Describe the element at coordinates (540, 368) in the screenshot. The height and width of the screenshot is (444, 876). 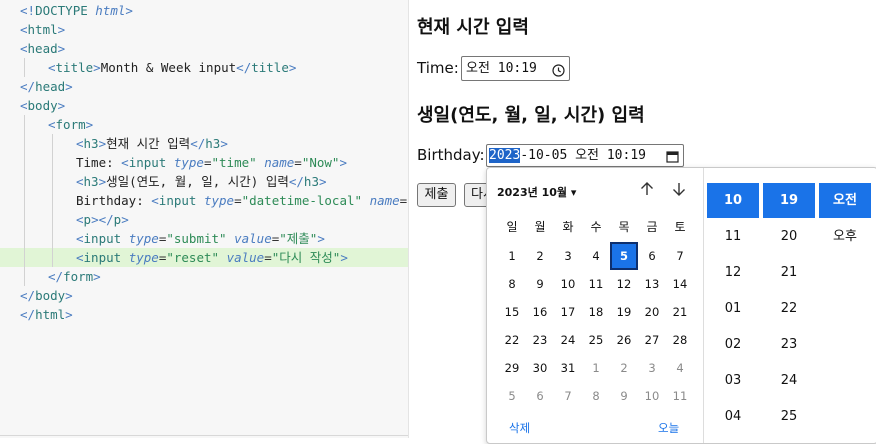
I see `calendar-day: 30` at that location.